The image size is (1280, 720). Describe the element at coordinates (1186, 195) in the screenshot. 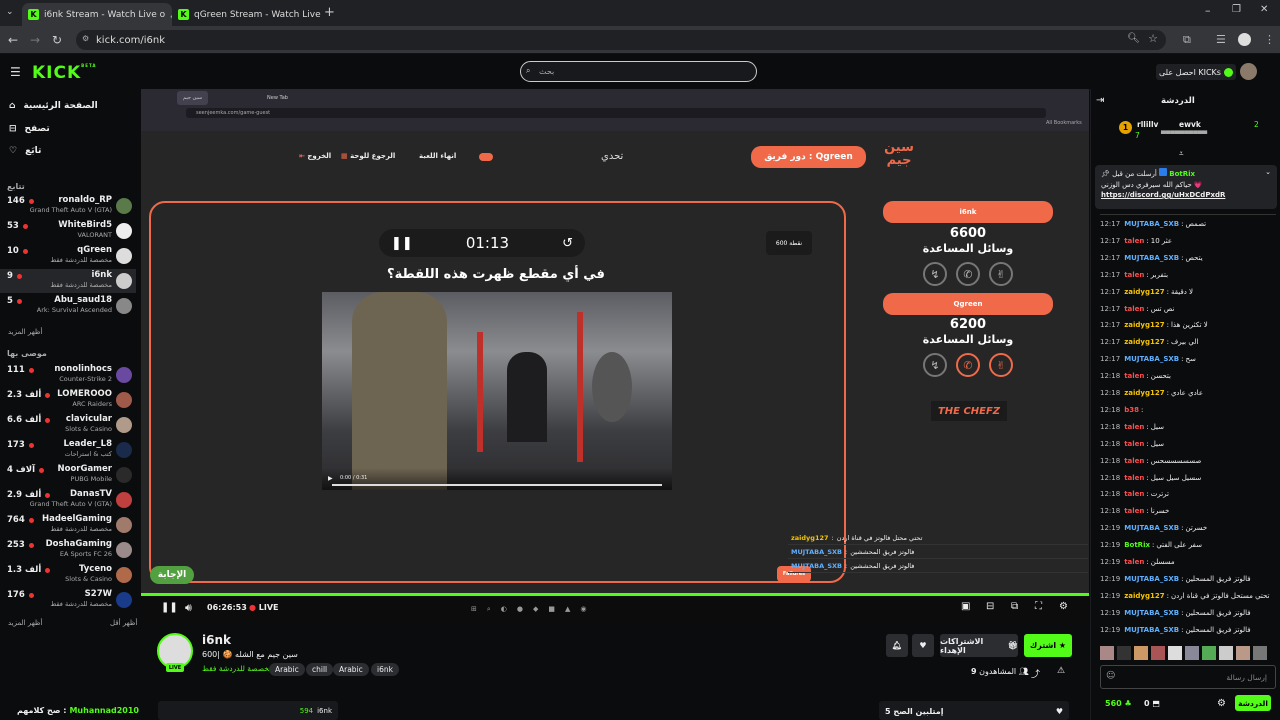

I see `pinned-link: https://discord.gg/uHxDCdPxdR` at that location.